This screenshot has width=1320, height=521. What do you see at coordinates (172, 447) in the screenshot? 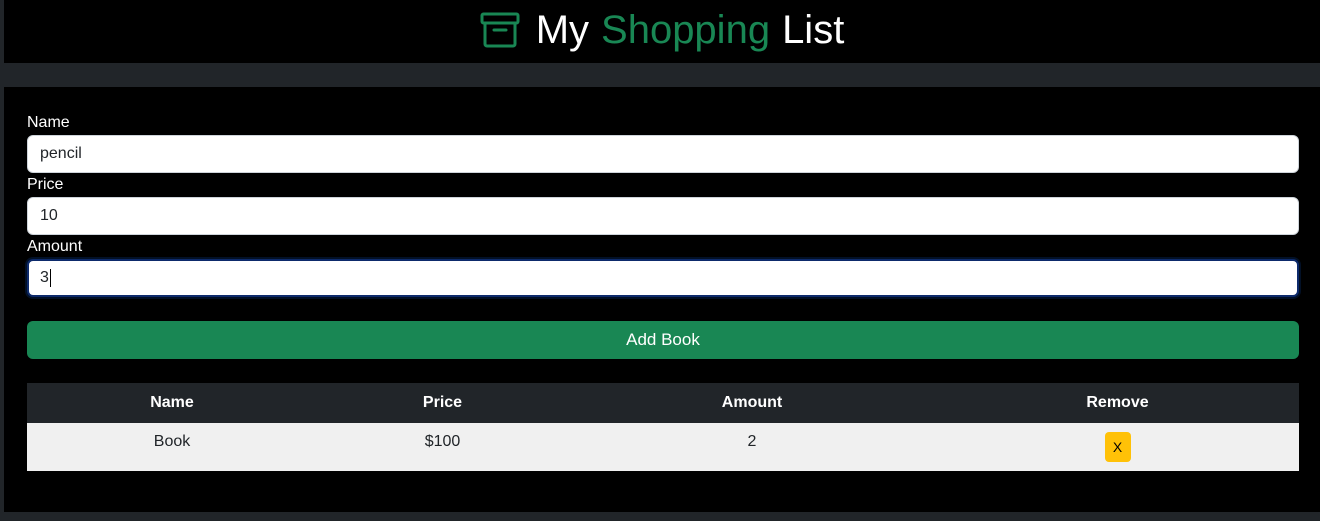
I see `cell-name: Book` at bounding box center [172, 447].